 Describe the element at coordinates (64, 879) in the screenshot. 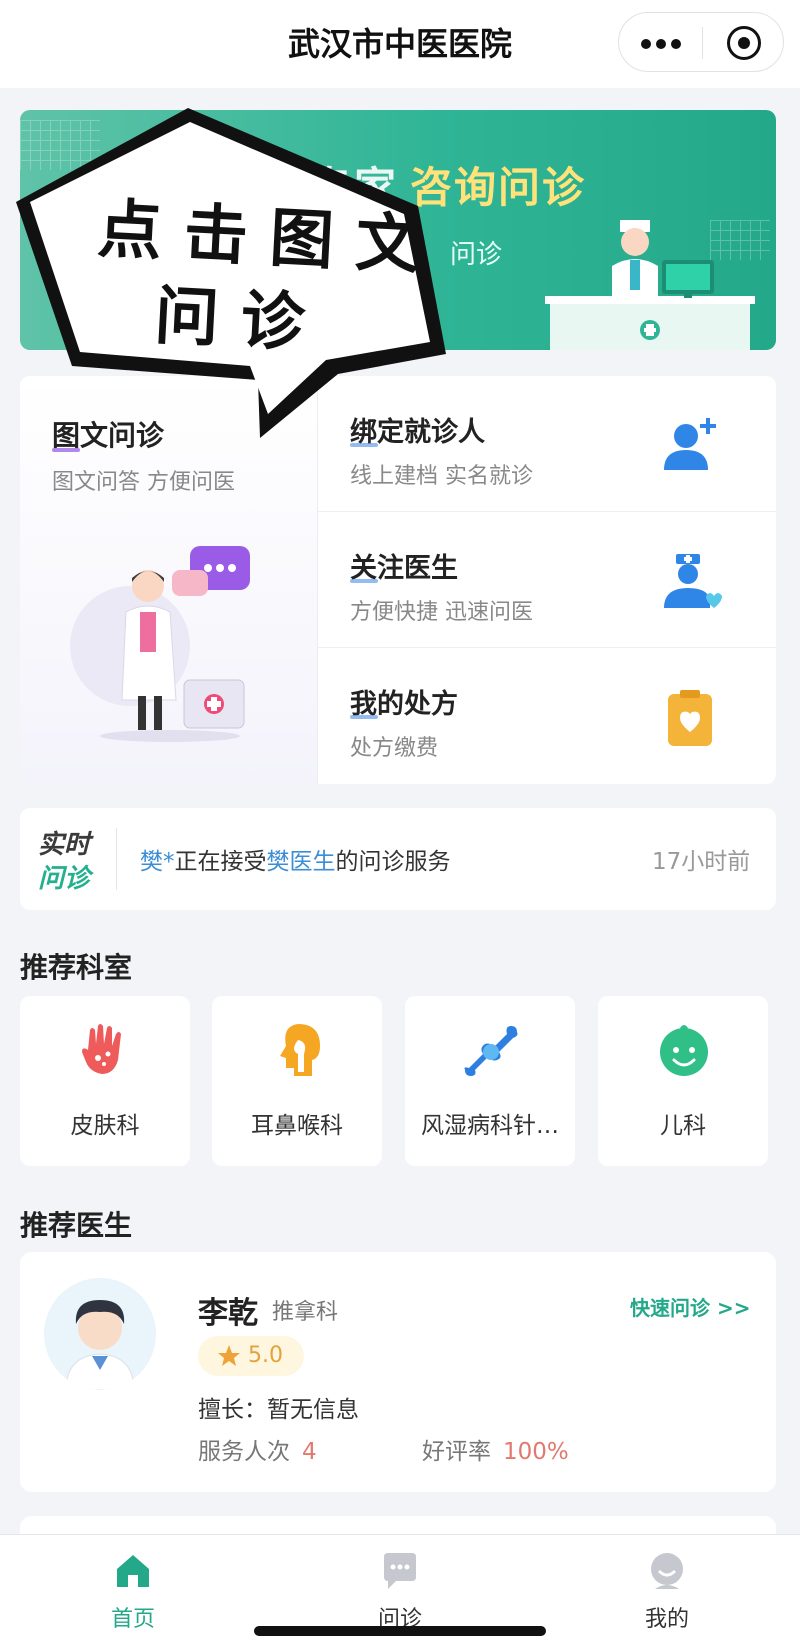

I see `live-logo-line2: 问诊` at that location.